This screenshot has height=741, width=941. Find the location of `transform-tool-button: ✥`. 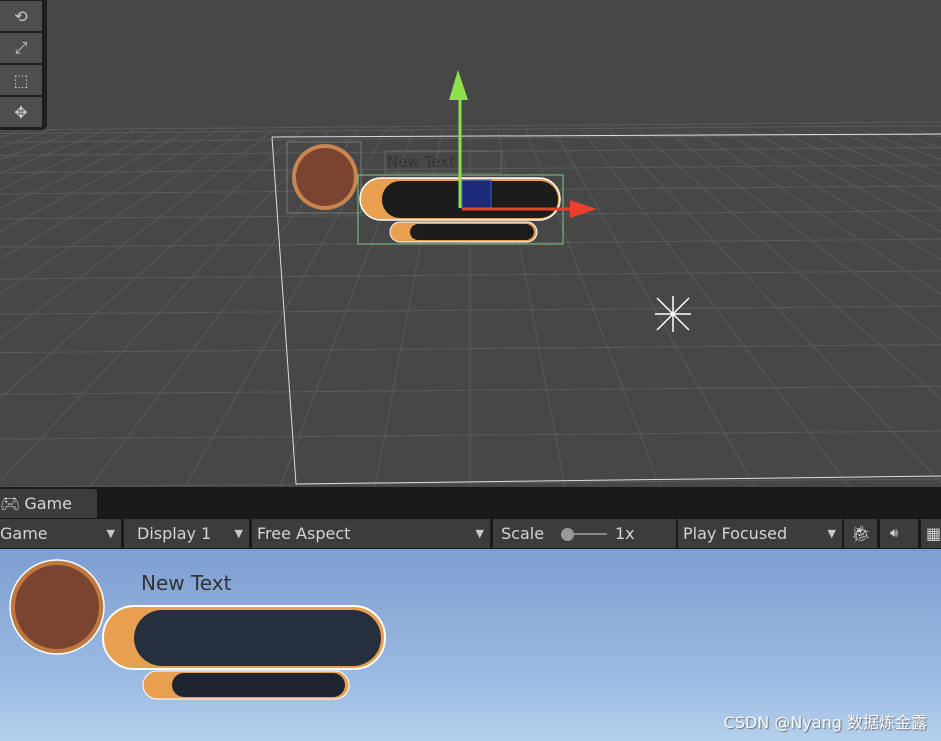

transform-tool-button: ✥ is located at coordinates (21, 112).